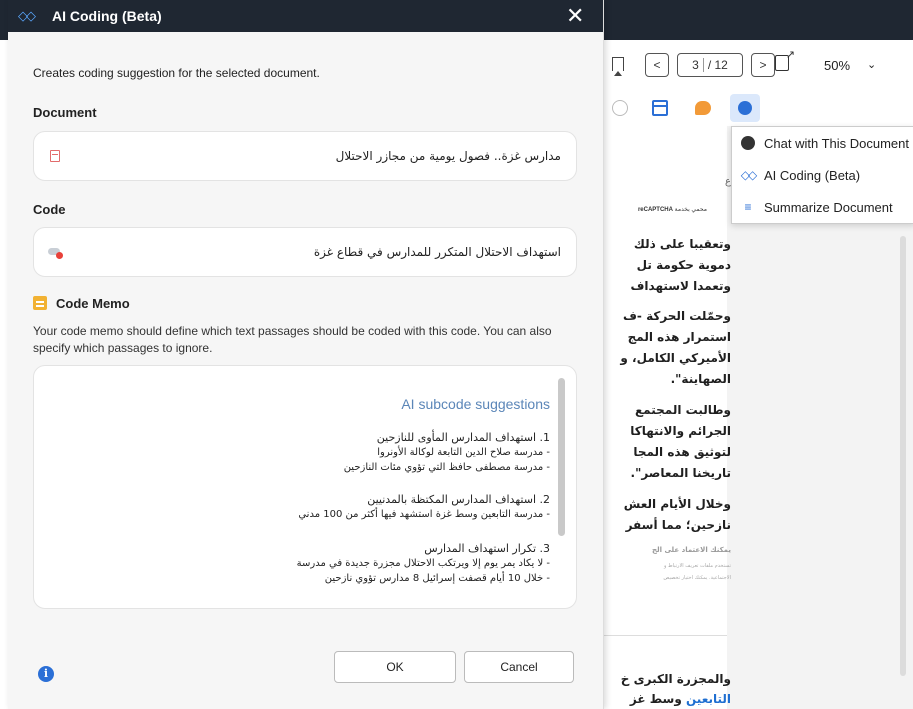  Describe the element at coordinates (703, 108) in the screenshot. I see `comment-icon` at that location.